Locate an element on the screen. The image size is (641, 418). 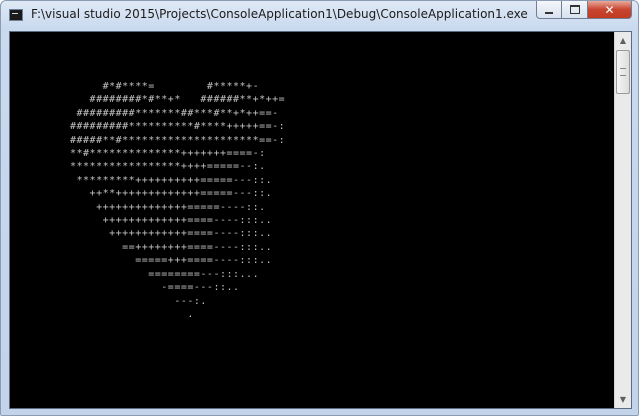
minimize-button is located at coordinates (549, 10).